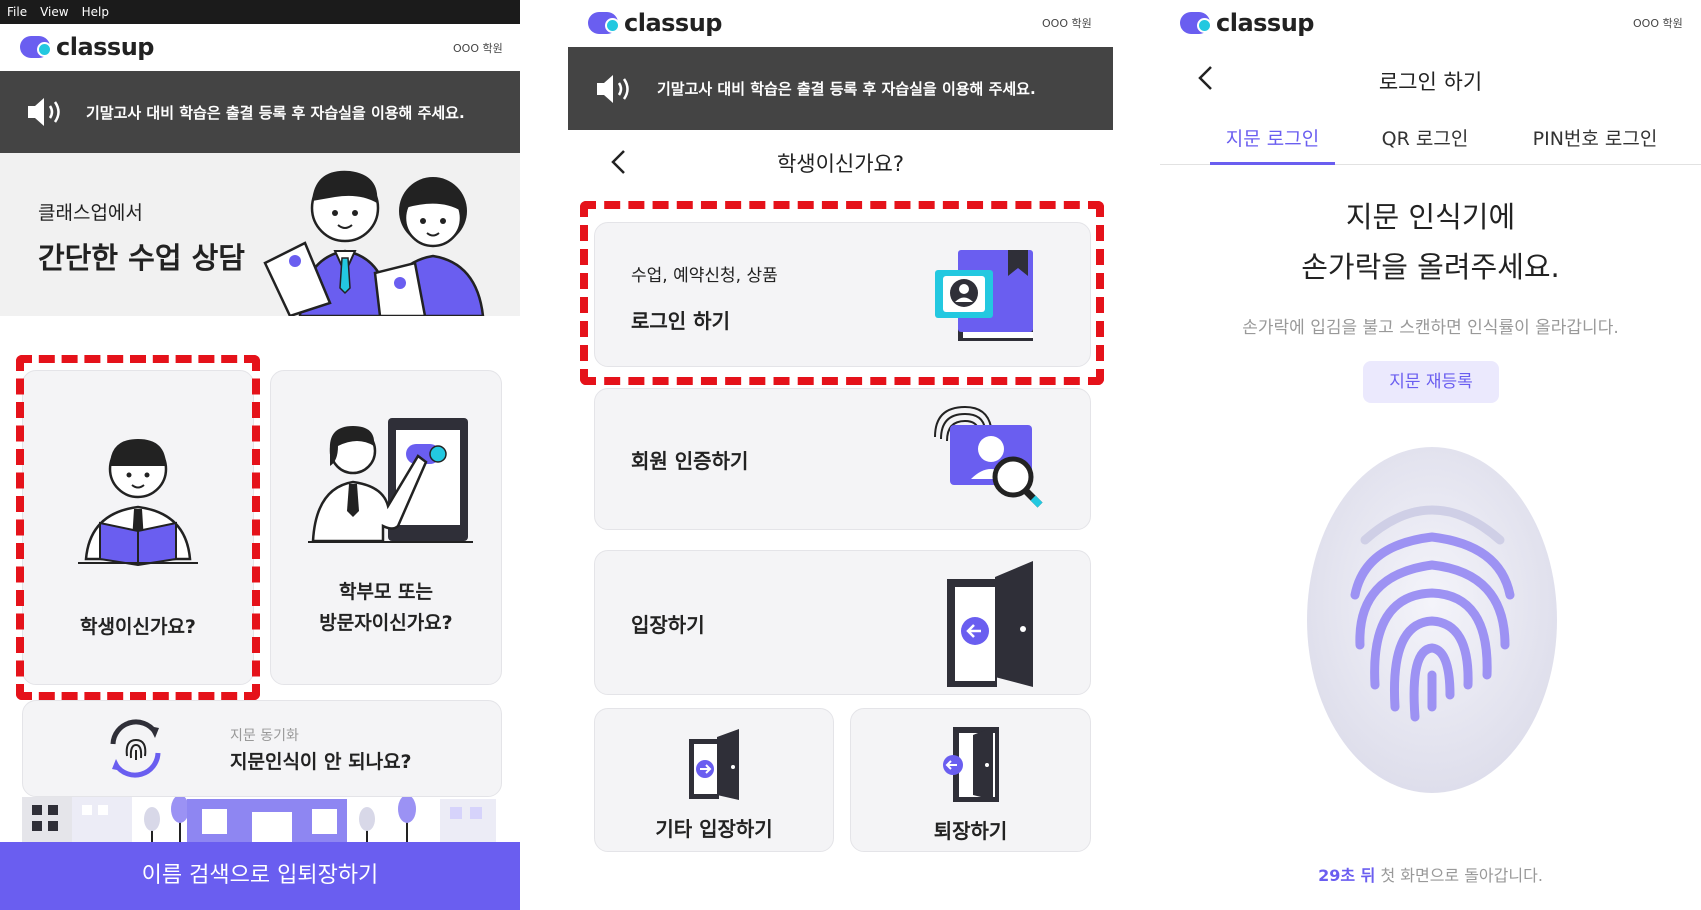 The height and width of the screenshot is (910, 1701). What do you see at coordinates (842, 293) in the screenshot?
I see `highlight-login-card` at bounding box center [842, 293].